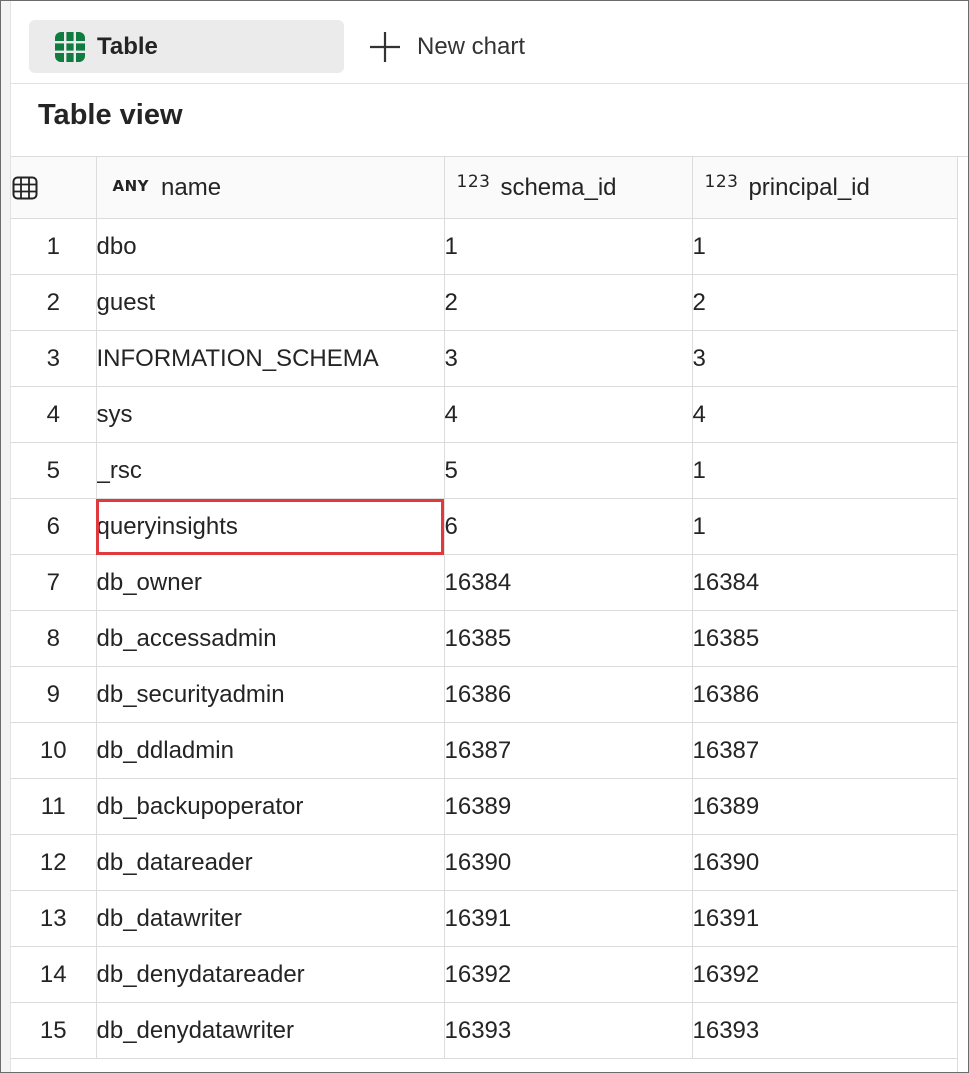 This screenshot has width=969, height=1073. I want to click on tab-table: Table, so click(186, 46).